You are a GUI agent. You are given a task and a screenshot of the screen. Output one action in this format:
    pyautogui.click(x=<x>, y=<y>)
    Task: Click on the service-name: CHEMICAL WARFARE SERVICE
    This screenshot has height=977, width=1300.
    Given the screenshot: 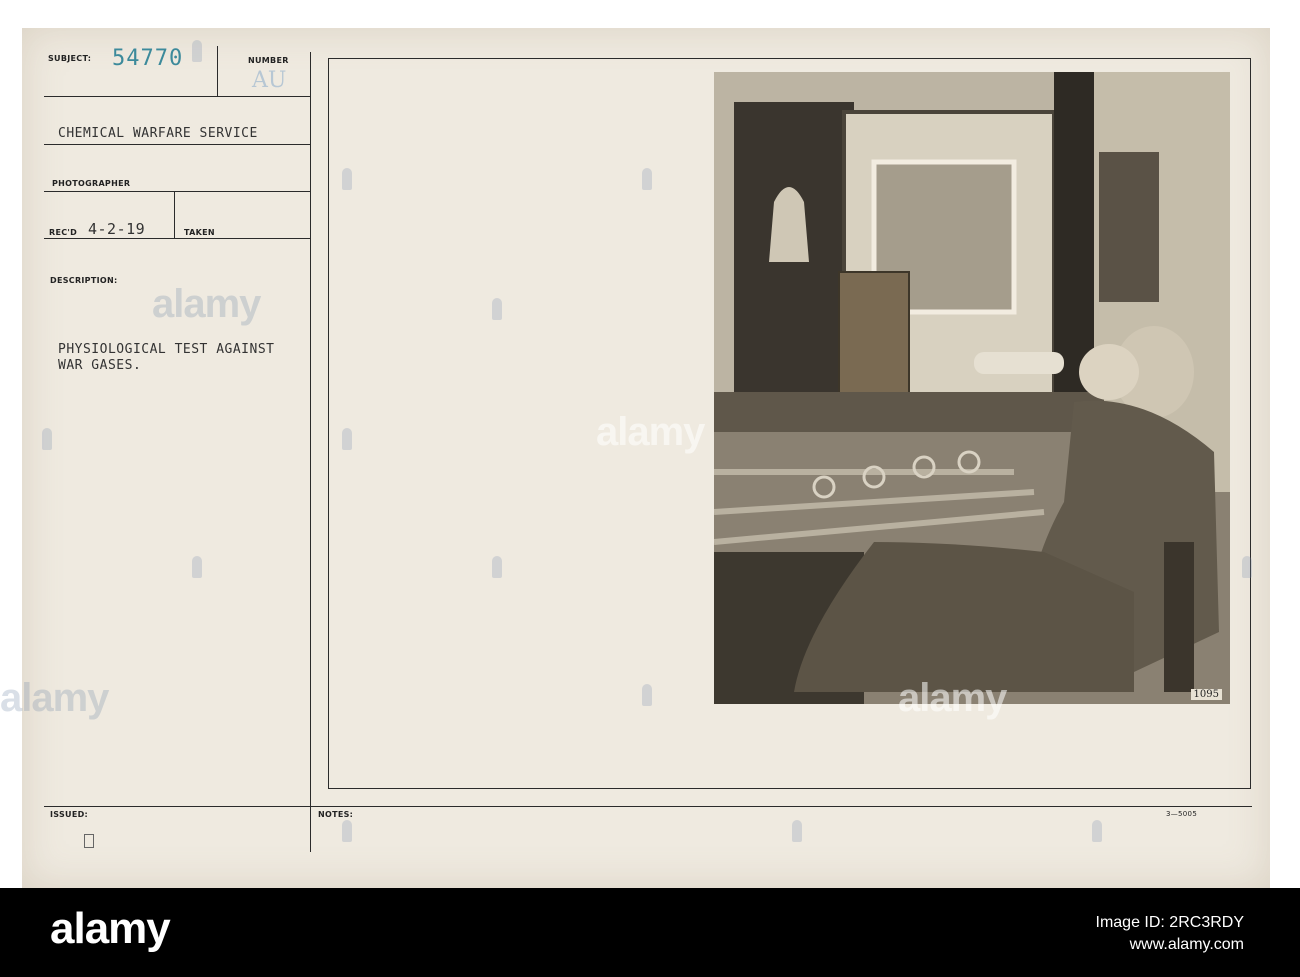 What is the action you would take?
    pyautogui.click(x=158, y=133)
    